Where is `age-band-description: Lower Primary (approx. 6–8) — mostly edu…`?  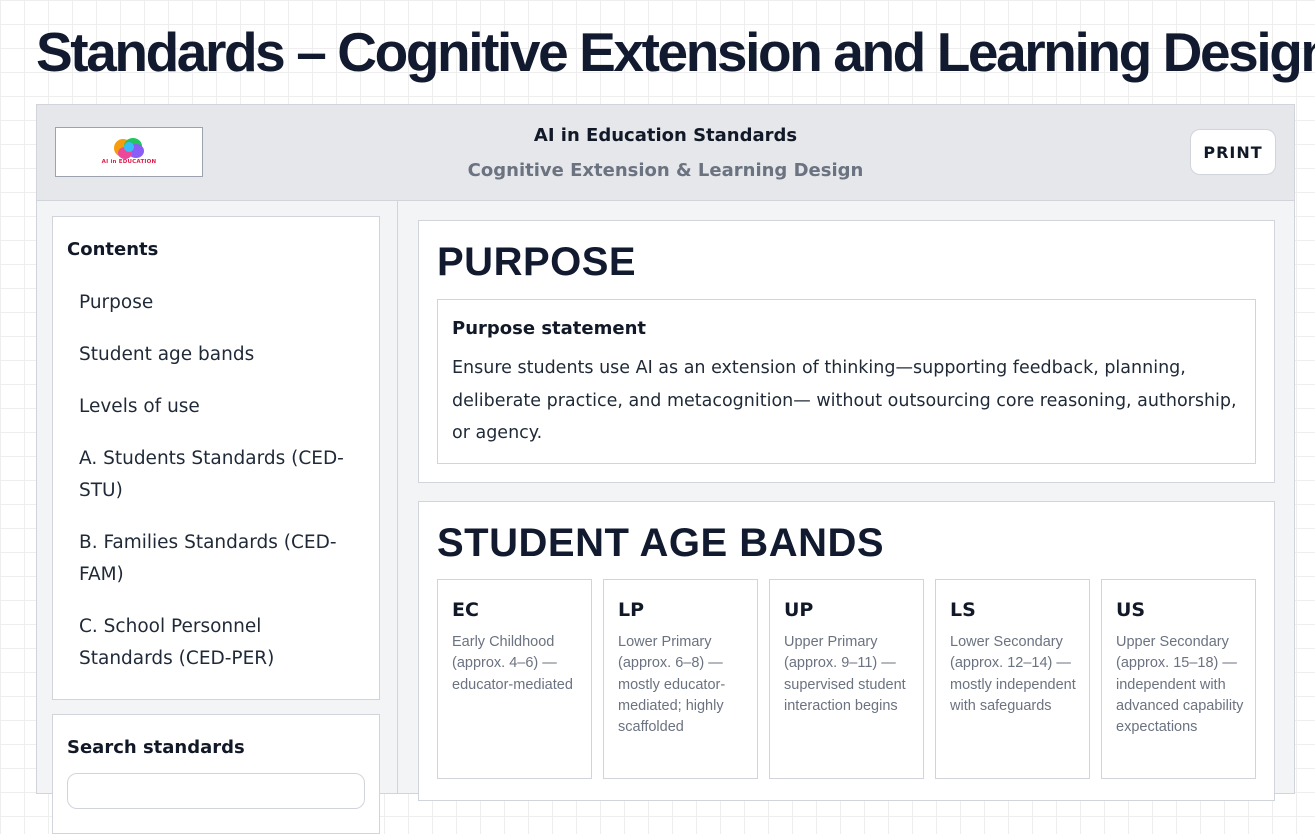 age-band-description: Lower Primary (approx. 6–8) — mostly edu… is located at coordinates (672, 685).